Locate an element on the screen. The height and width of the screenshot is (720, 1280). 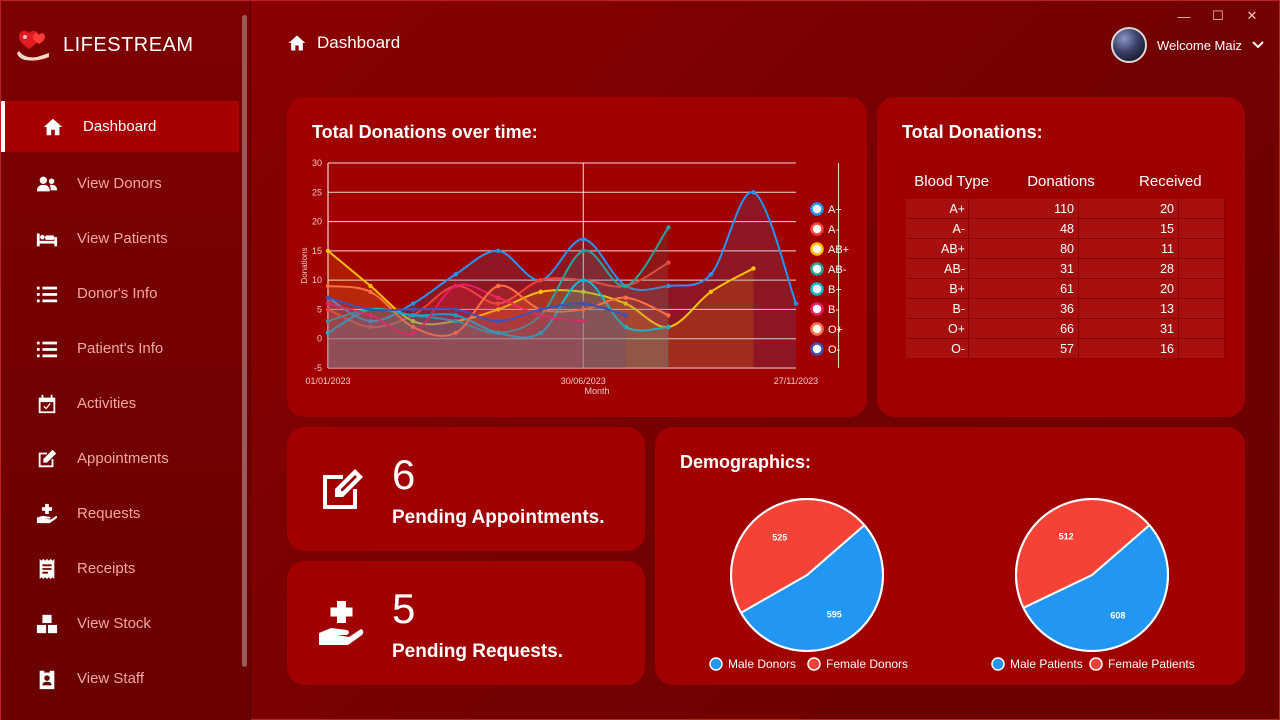
welcome-text: Welcome Maiz is located at coordinates (1200, 45).